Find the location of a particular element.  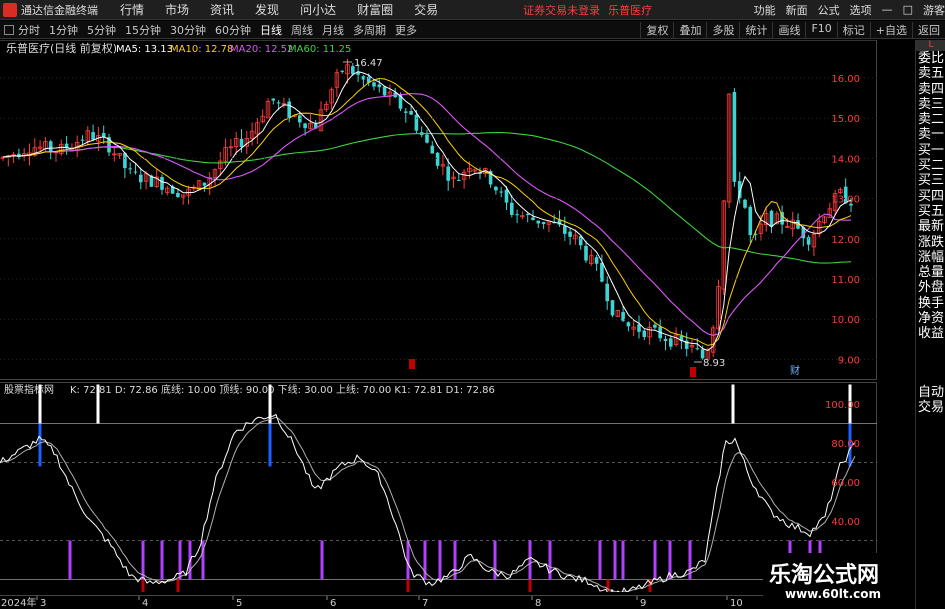

scroll-label: L is located at coordinates (930, 45).